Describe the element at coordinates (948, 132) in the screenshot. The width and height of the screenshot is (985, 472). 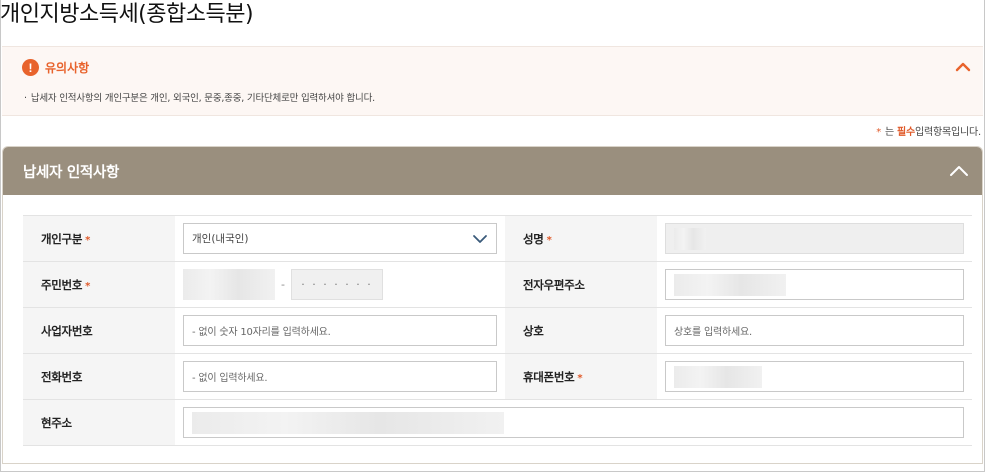
I see `required-legend-suffix: 입력항목입니다.` at that location.